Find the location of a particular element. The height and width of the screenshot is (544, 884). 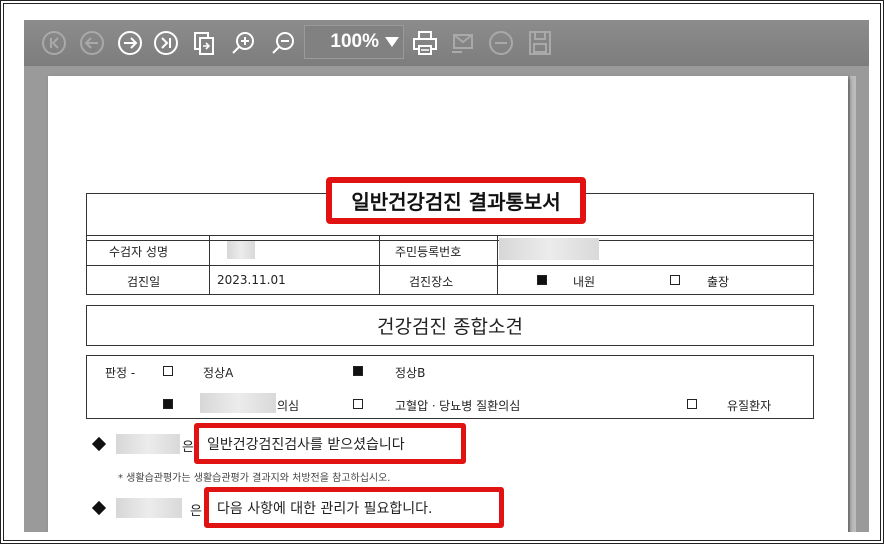

patient-info-table: 수검자 성명 주민등록번호 검진일 2023.11.01 검진장소 내원 출장 is located at coordinates (450, 265).